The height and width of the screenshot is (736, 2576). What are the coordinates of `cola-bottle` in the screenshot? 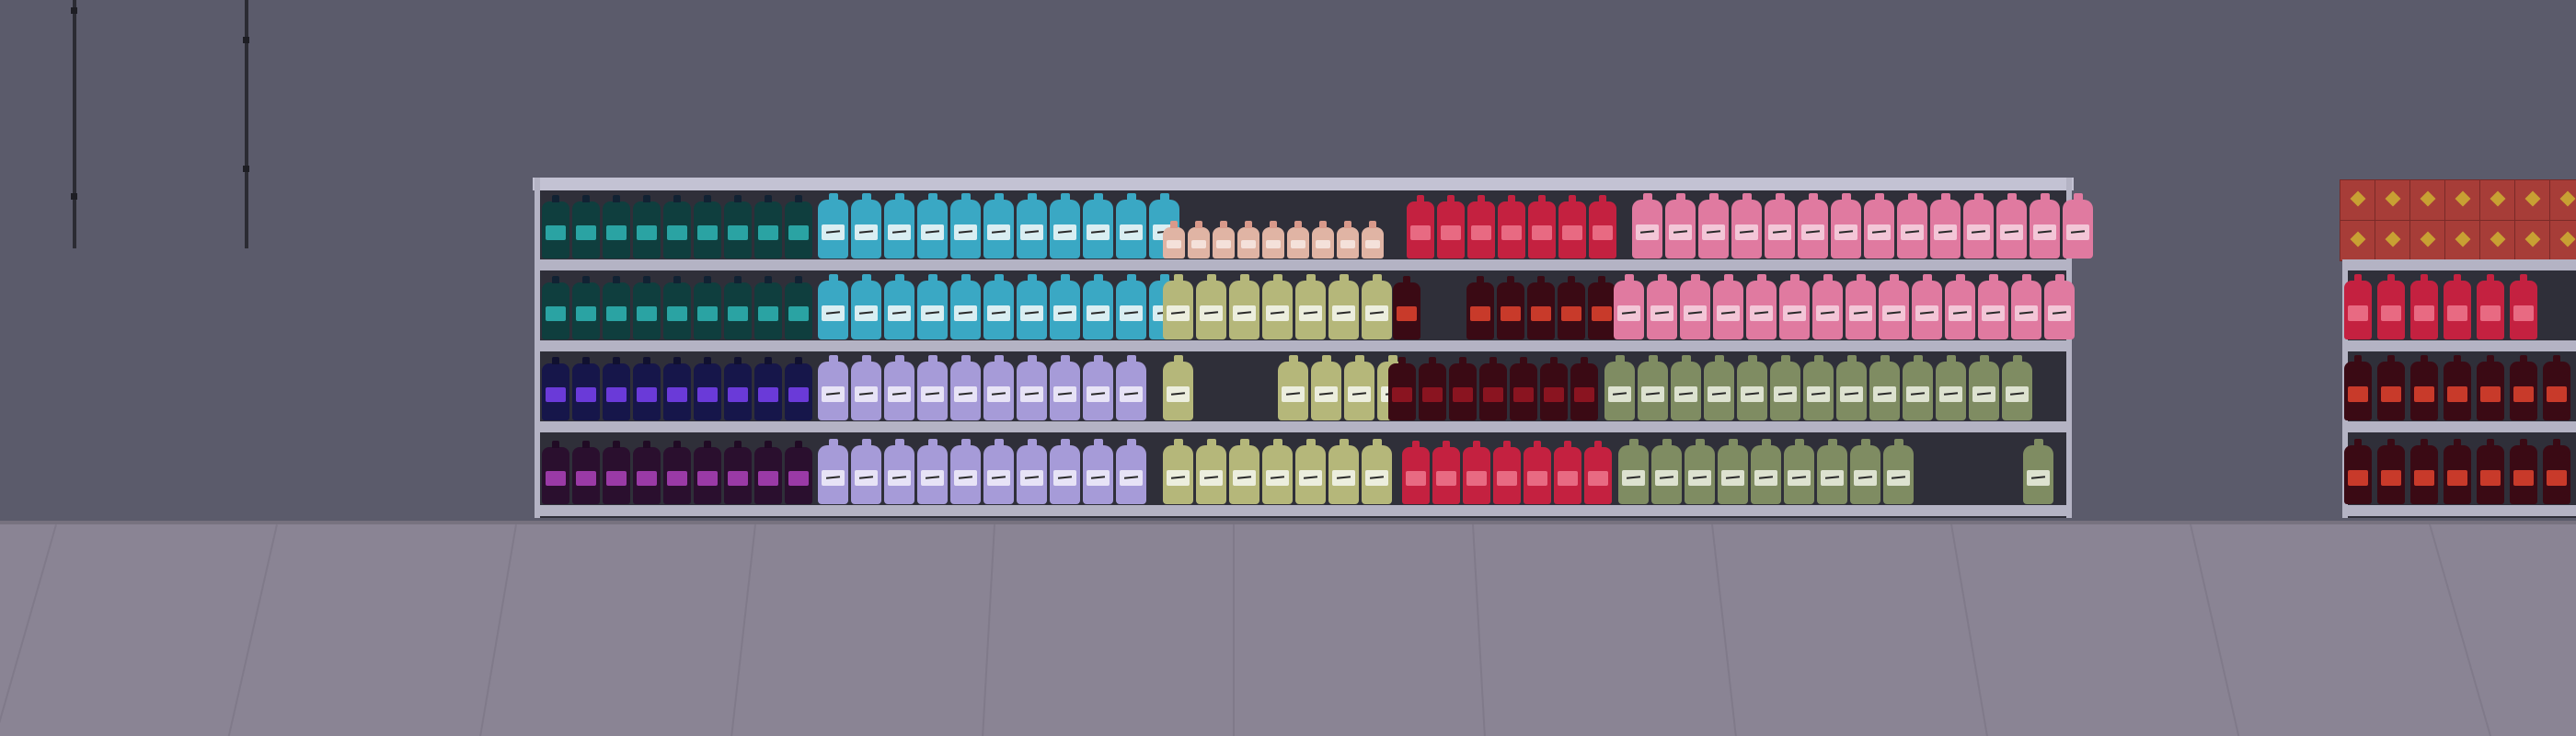 It's located at (2490, 387).